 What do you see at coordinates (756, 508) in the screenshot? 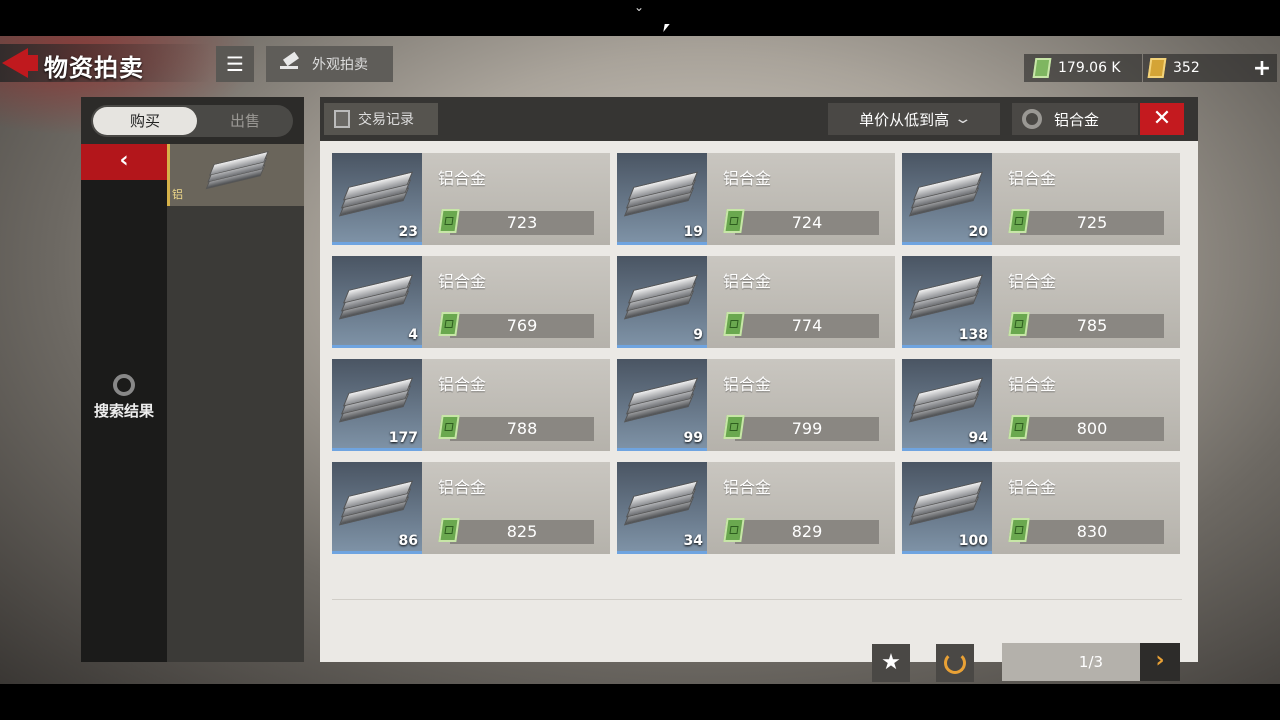
I see `listing-card: 34 铝合金 829` at bounding box center [756, 508].